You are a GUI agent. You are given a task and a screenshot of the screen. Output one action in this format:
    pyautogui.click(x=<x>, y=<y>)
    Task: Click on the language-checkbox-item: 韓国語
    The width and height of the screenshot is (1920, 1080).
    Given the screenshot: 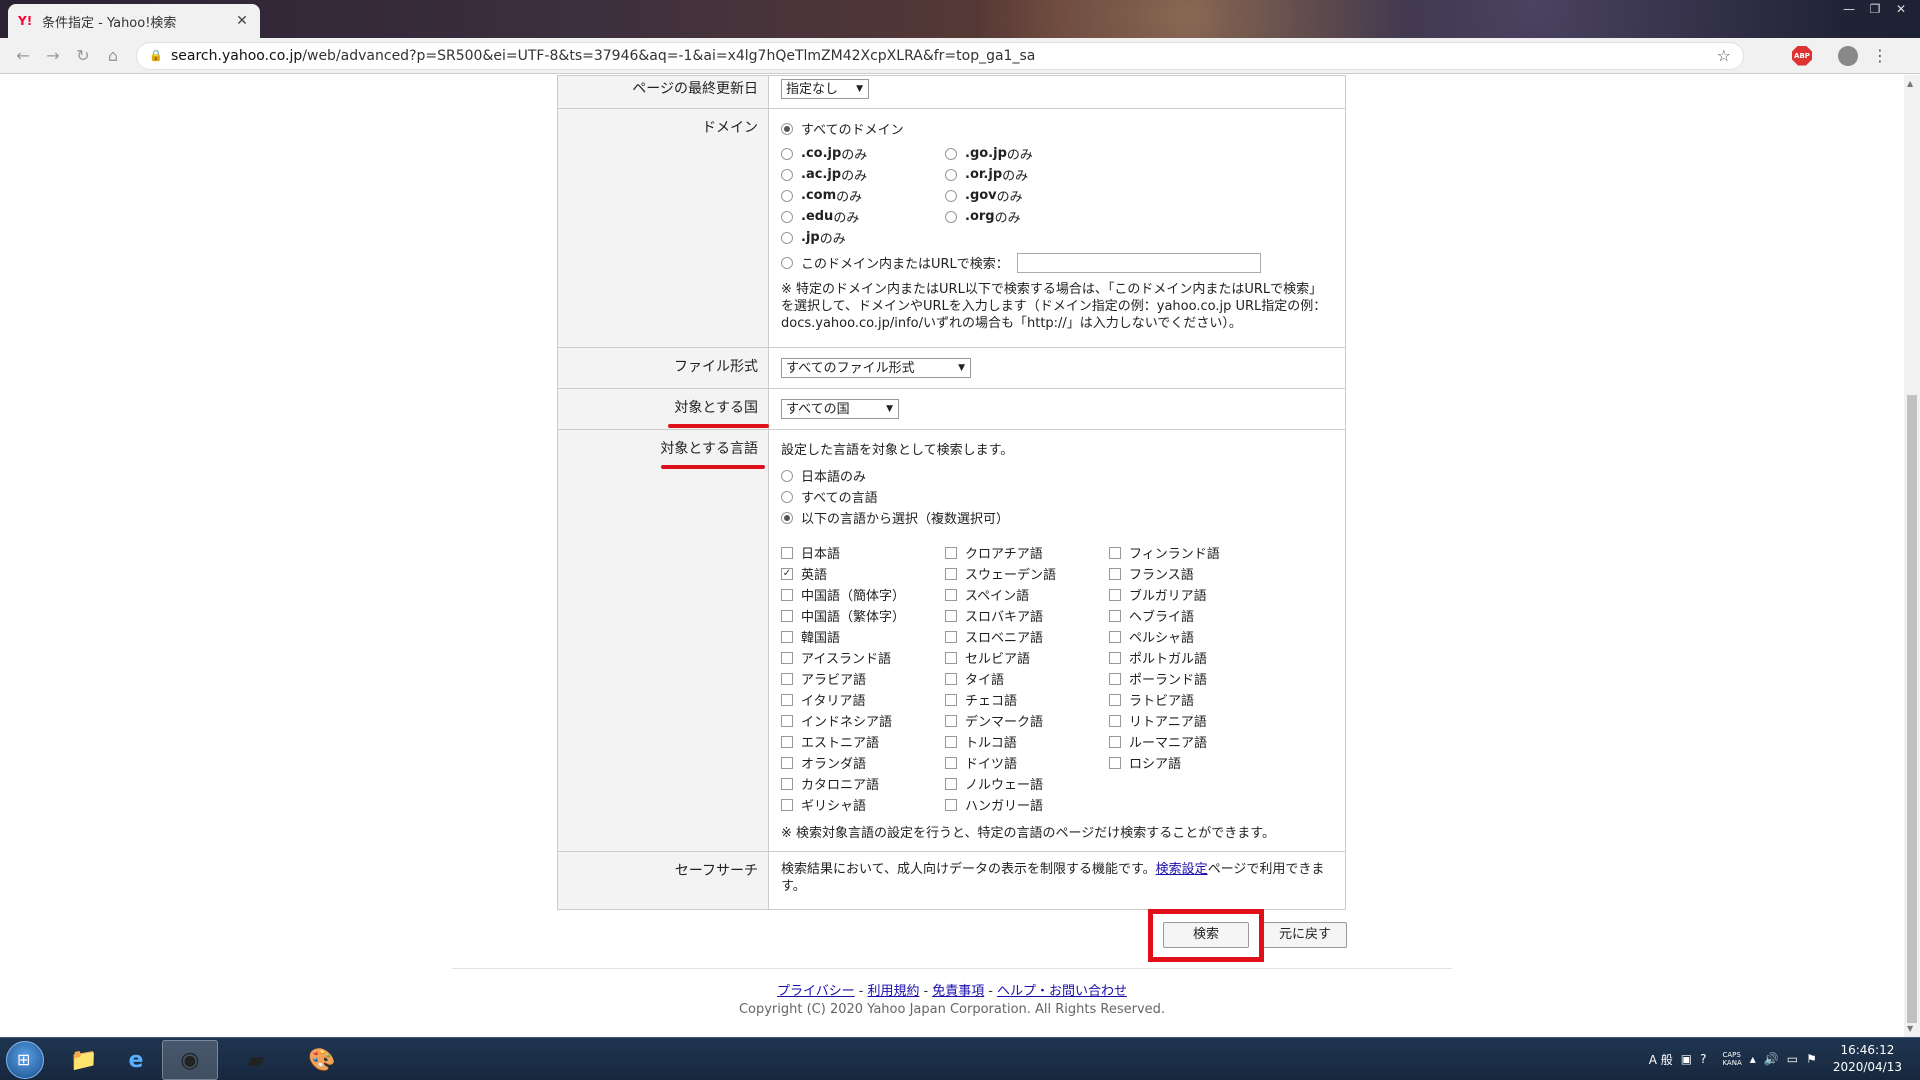 What is the action you would take?
    pyautogui.click(x=863, y=636)
    